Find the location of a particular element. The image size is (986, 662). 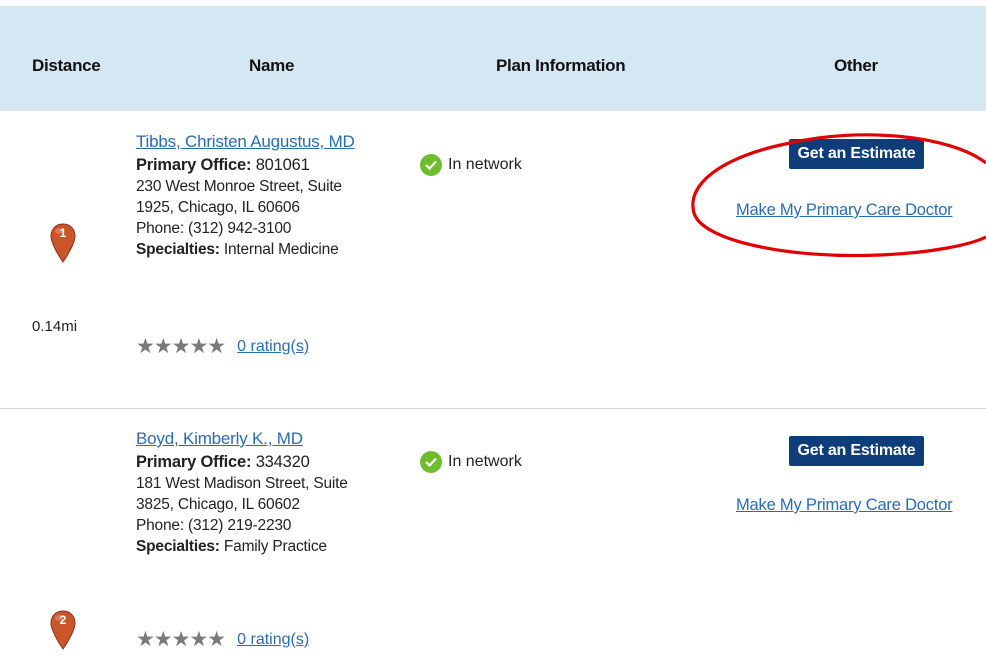

column-header-plan-information: Plan Information is located at coordinates (561, 66).